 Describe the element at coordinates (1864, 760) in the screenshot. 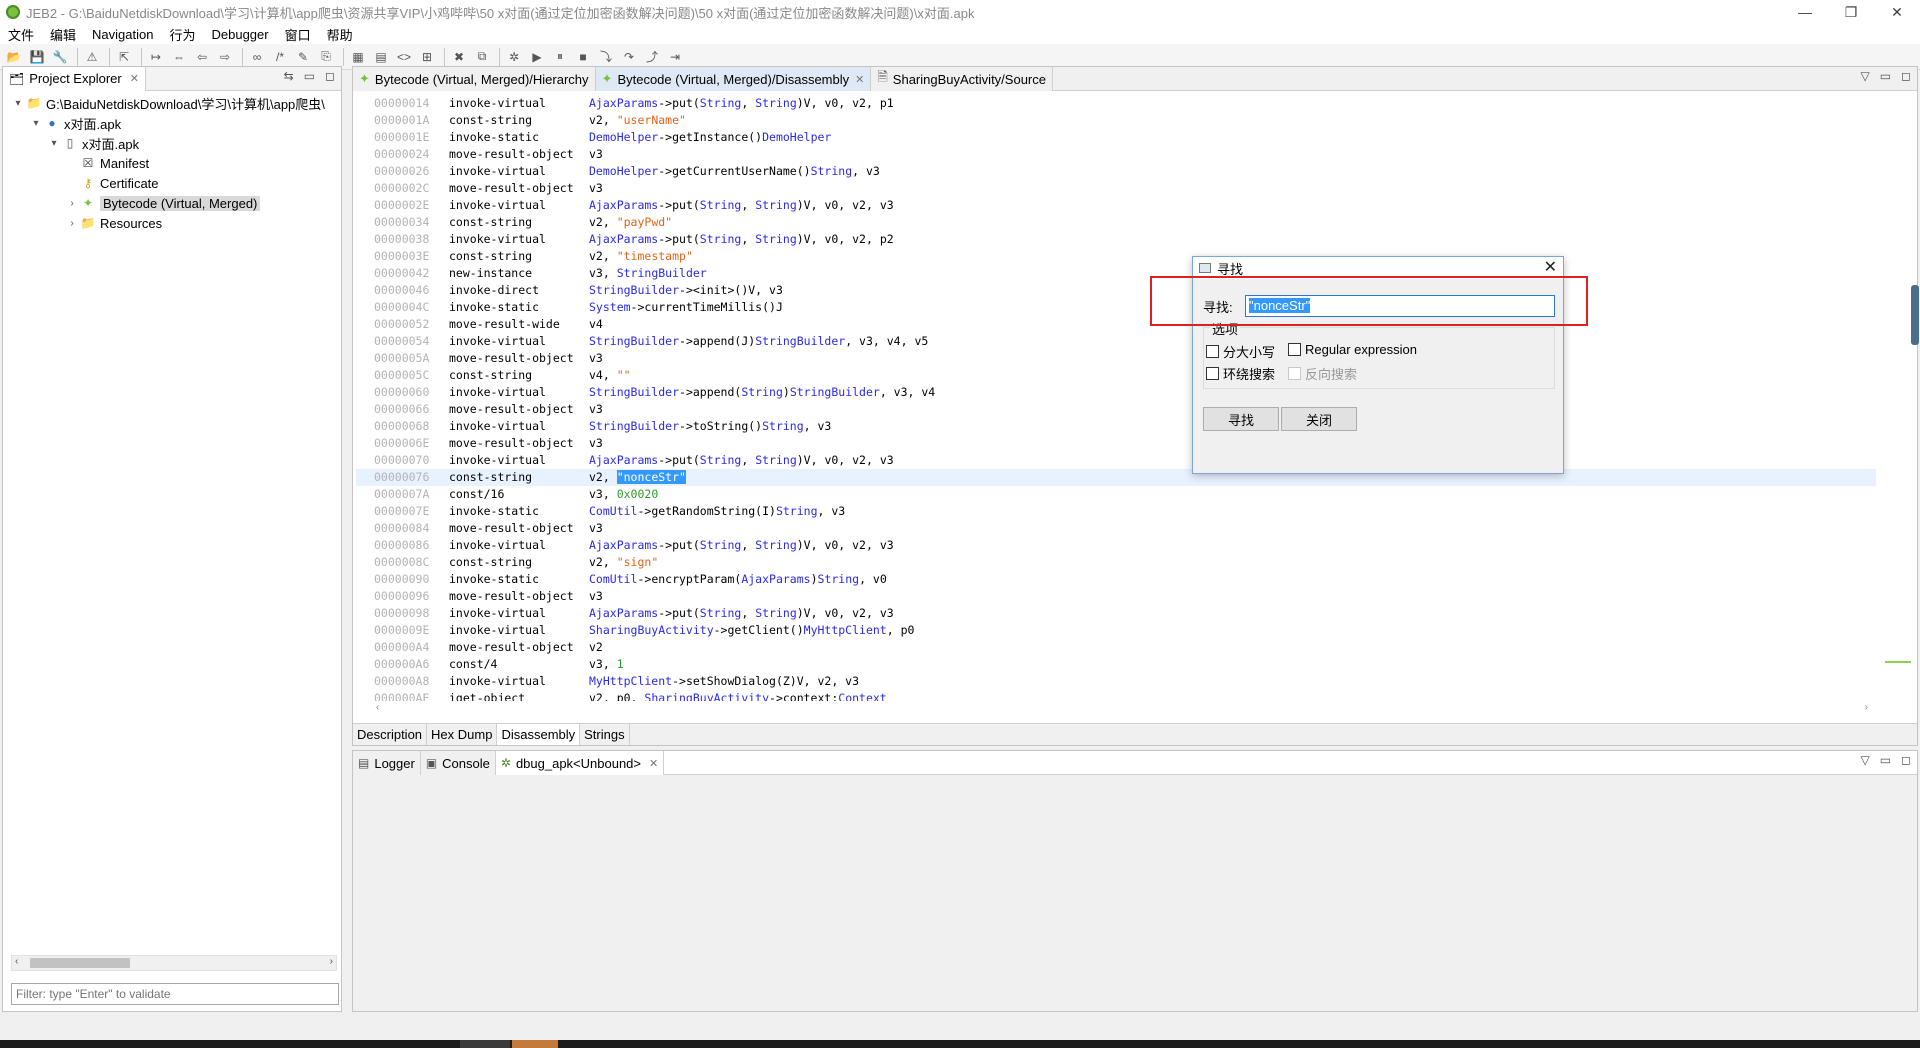

I see `view-menu-icon: ▽` at that location.